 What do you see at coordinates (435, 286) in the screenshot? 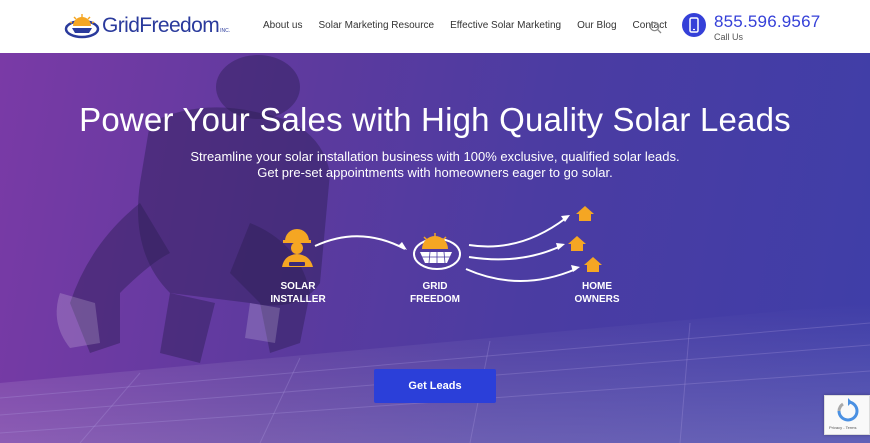
I see `grid-freedom-label-line-1: GRID` at bounding box center [435, 286].